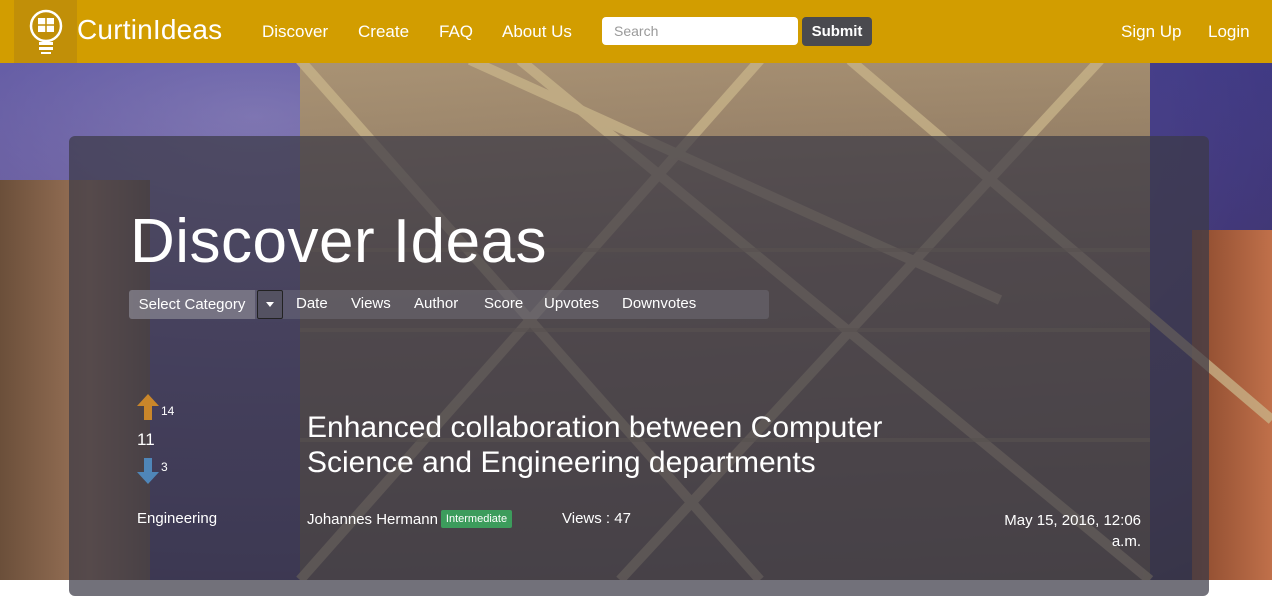  Describe the element at coordinates (372, 519) in the screenshot. I see `idea-author: Johannes Hermann` at that location.